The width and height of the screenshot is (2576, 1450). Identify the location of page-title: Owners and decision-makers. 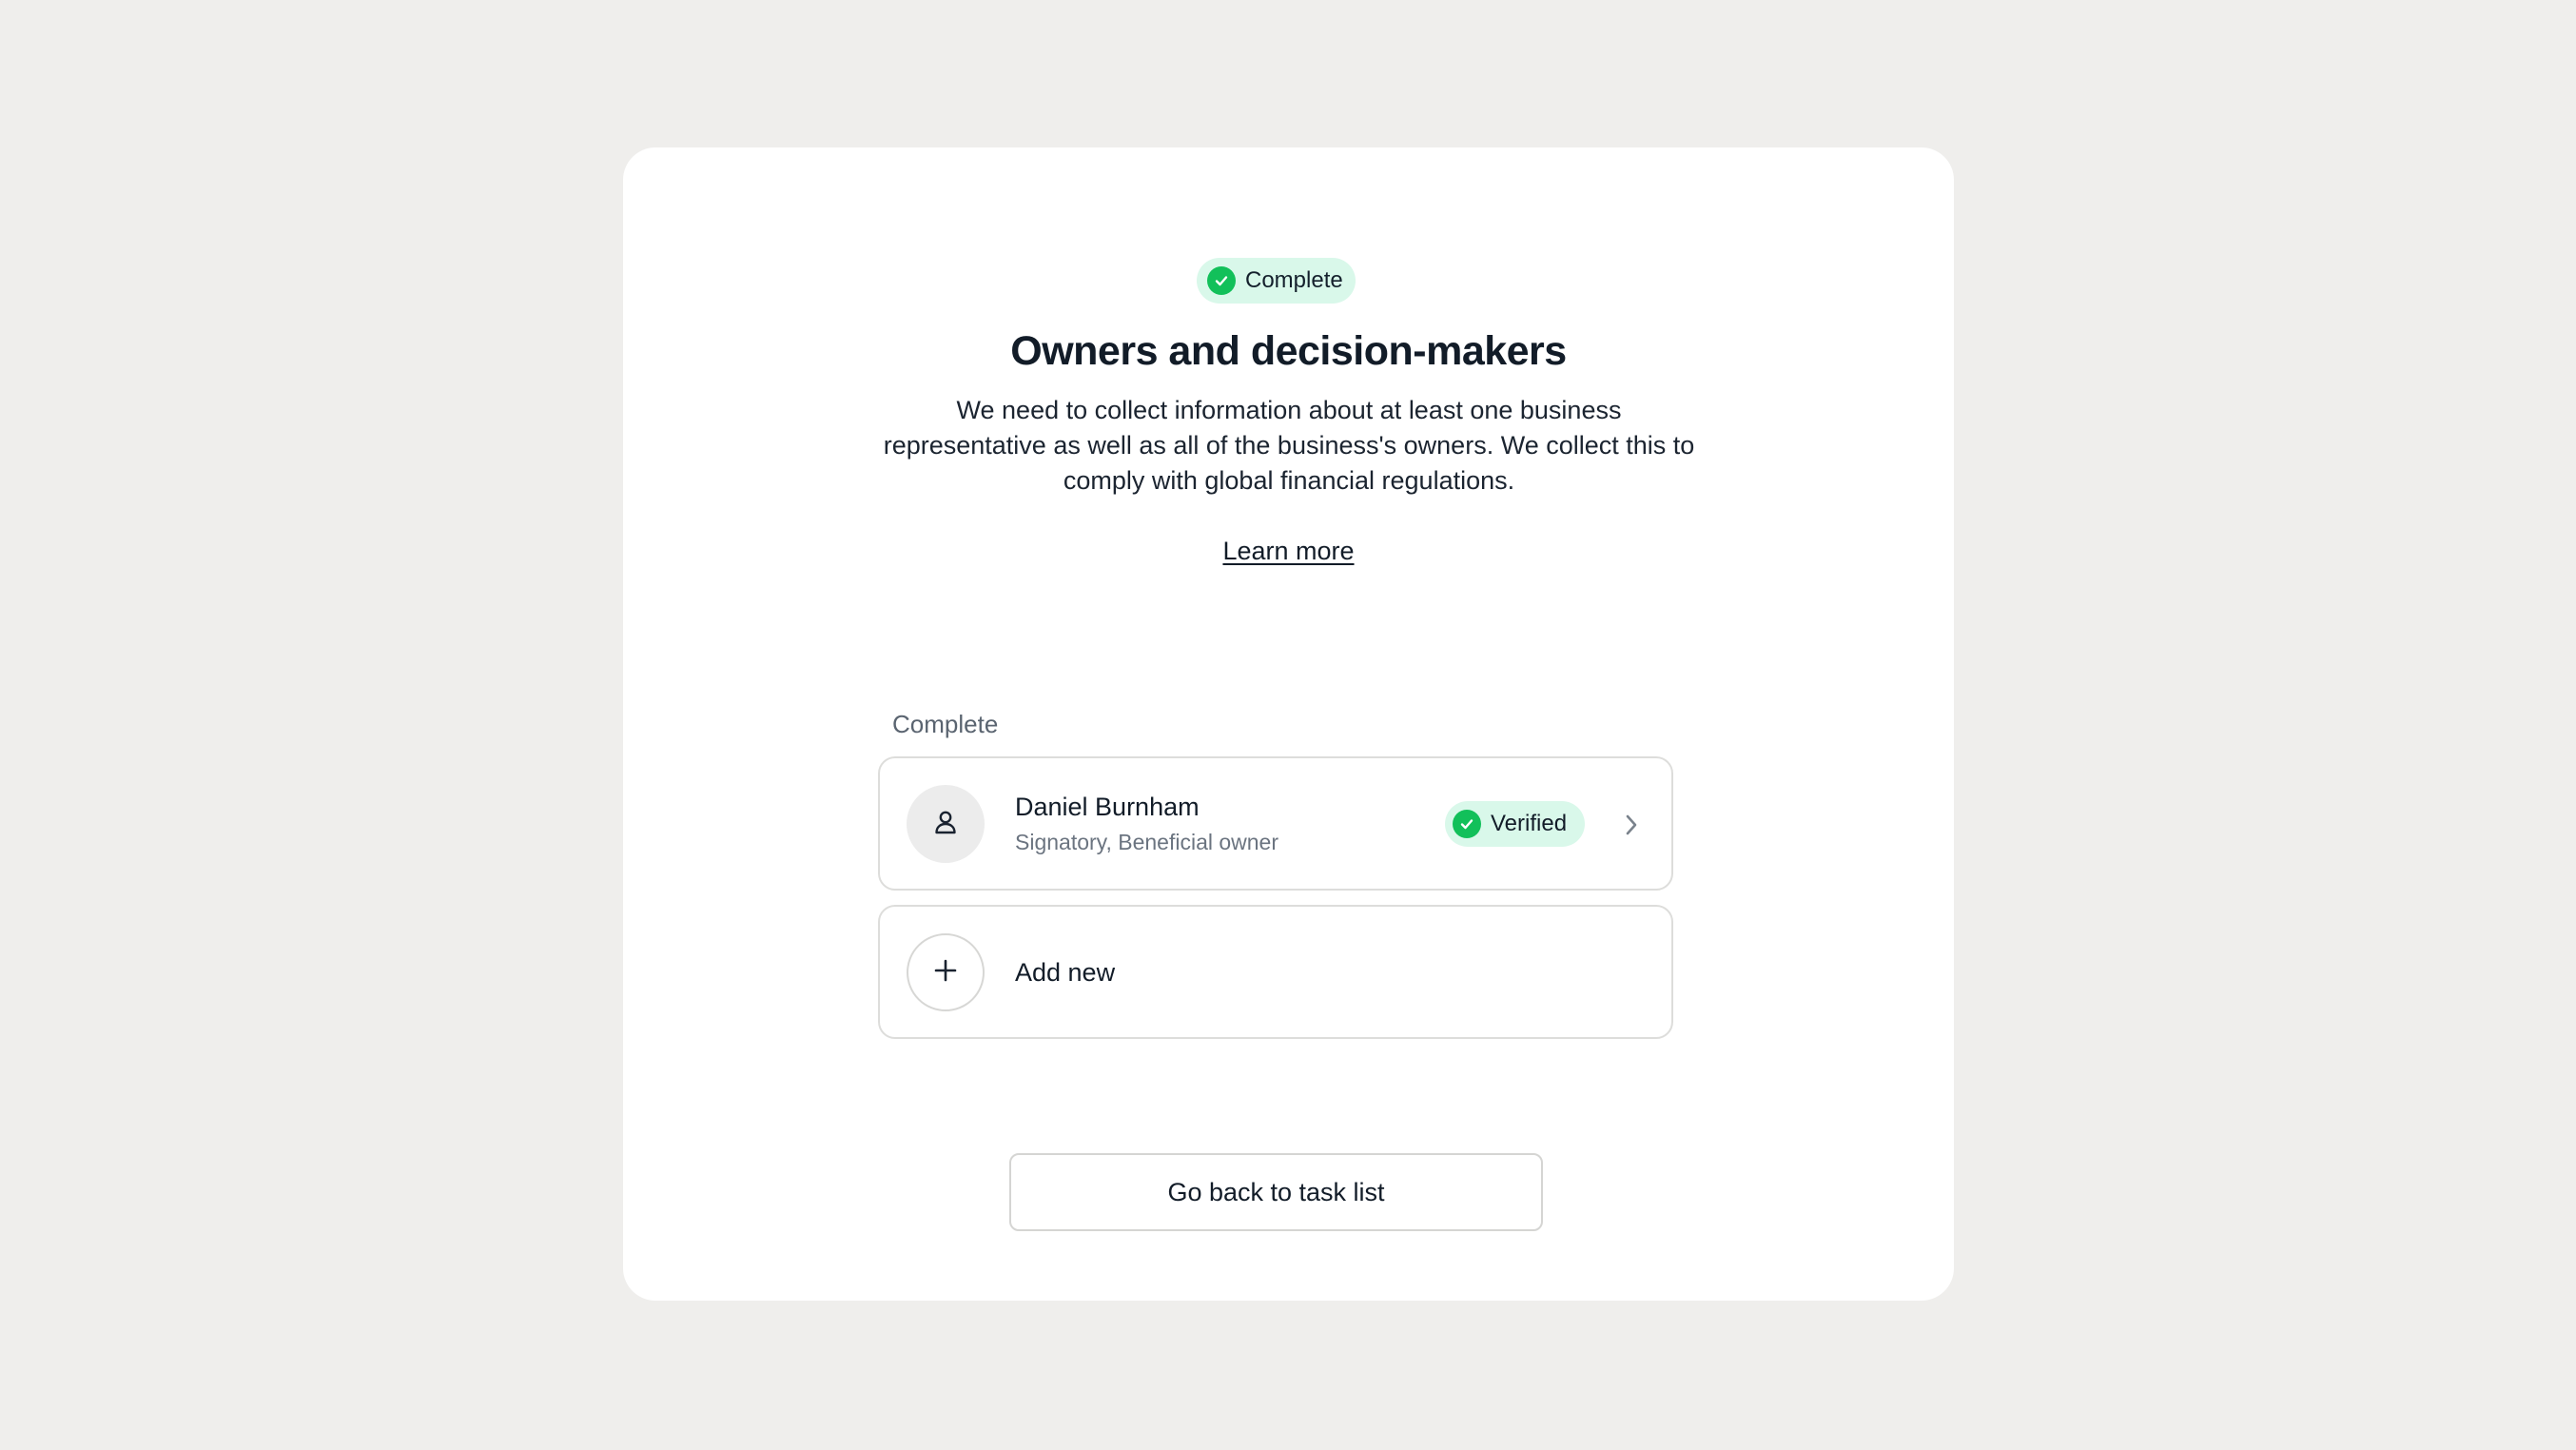
(1289, 351).